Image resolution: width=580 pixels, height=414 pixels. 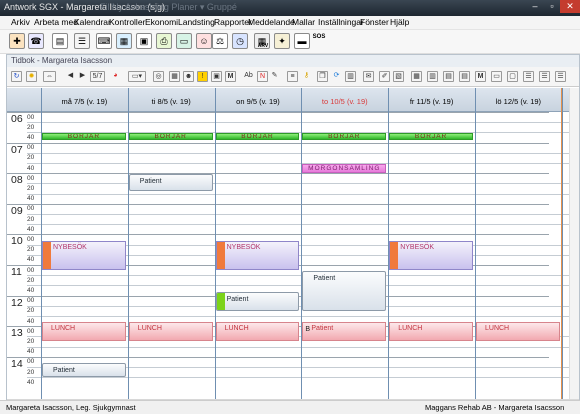 What do you see at coordinates (570, 6) in the screenshot?
I see `close-button: ✕` at bounding box center [570, 6].